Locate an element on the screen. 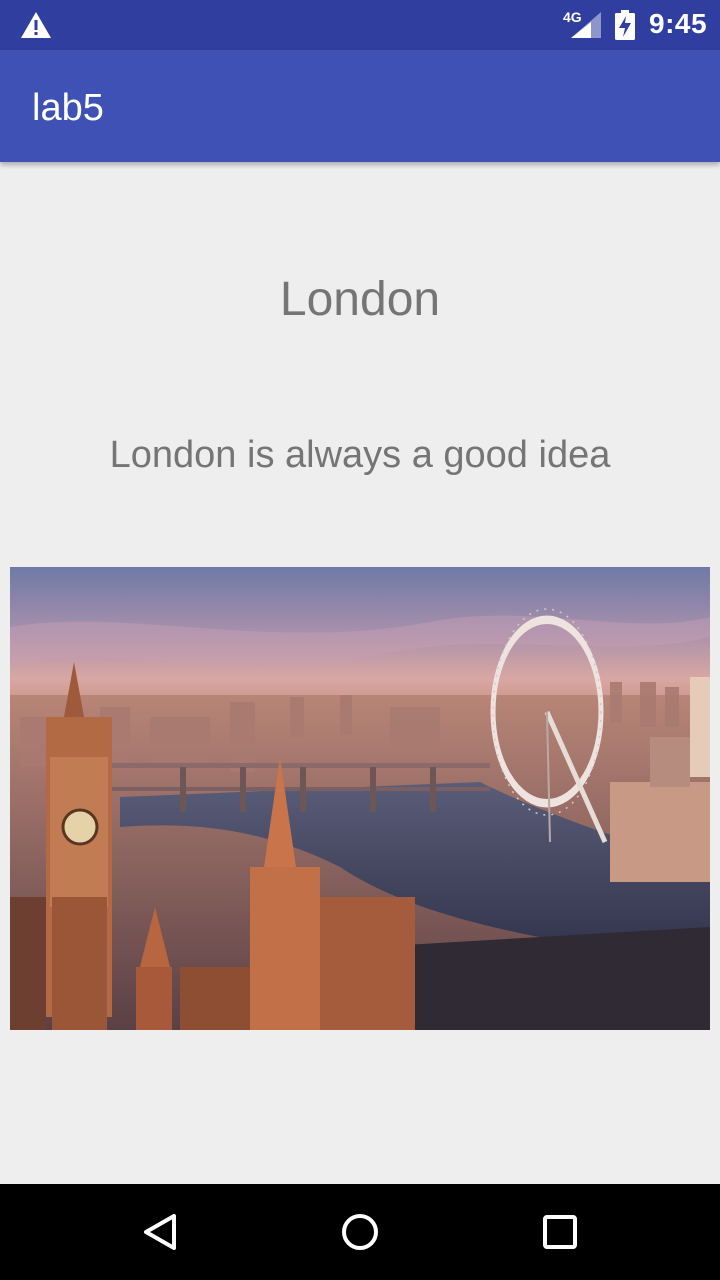 Image resolution: width=720 pixels, height=1280 pixels. warning-icon is located at coordinates (36, 25).